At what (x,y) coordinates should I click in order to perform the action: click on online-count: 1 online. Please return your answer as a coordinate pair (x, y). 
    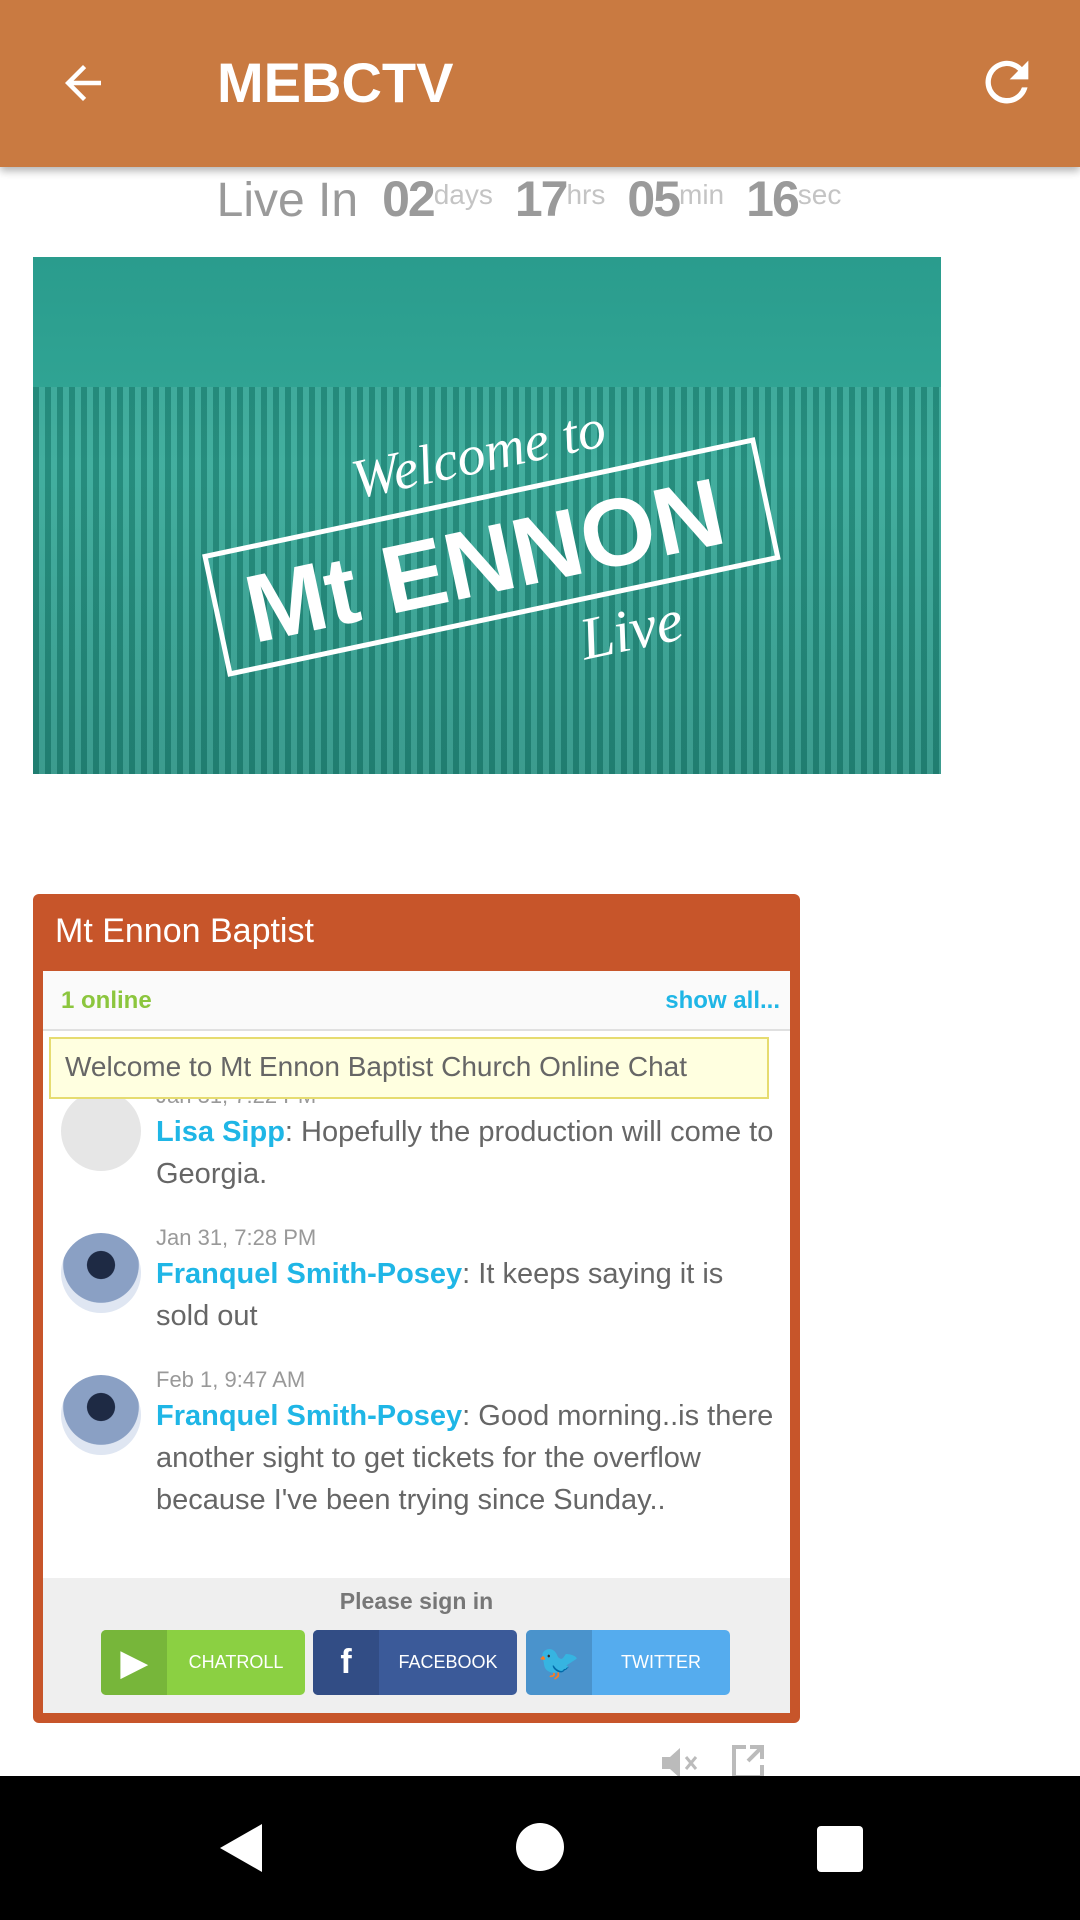
    Looking at the image, I should click on (106, 1000).